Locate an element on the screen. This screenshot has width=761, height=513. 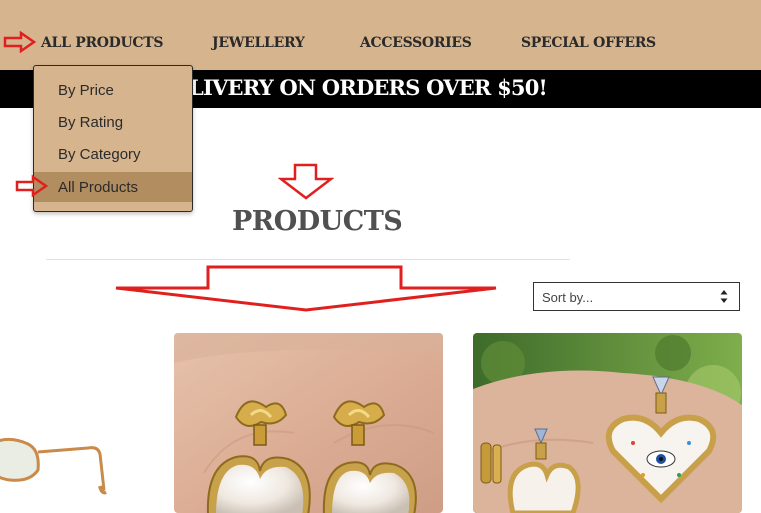
nav-all-products: ALL PRODUCTS is located at coordinates (102, 43).